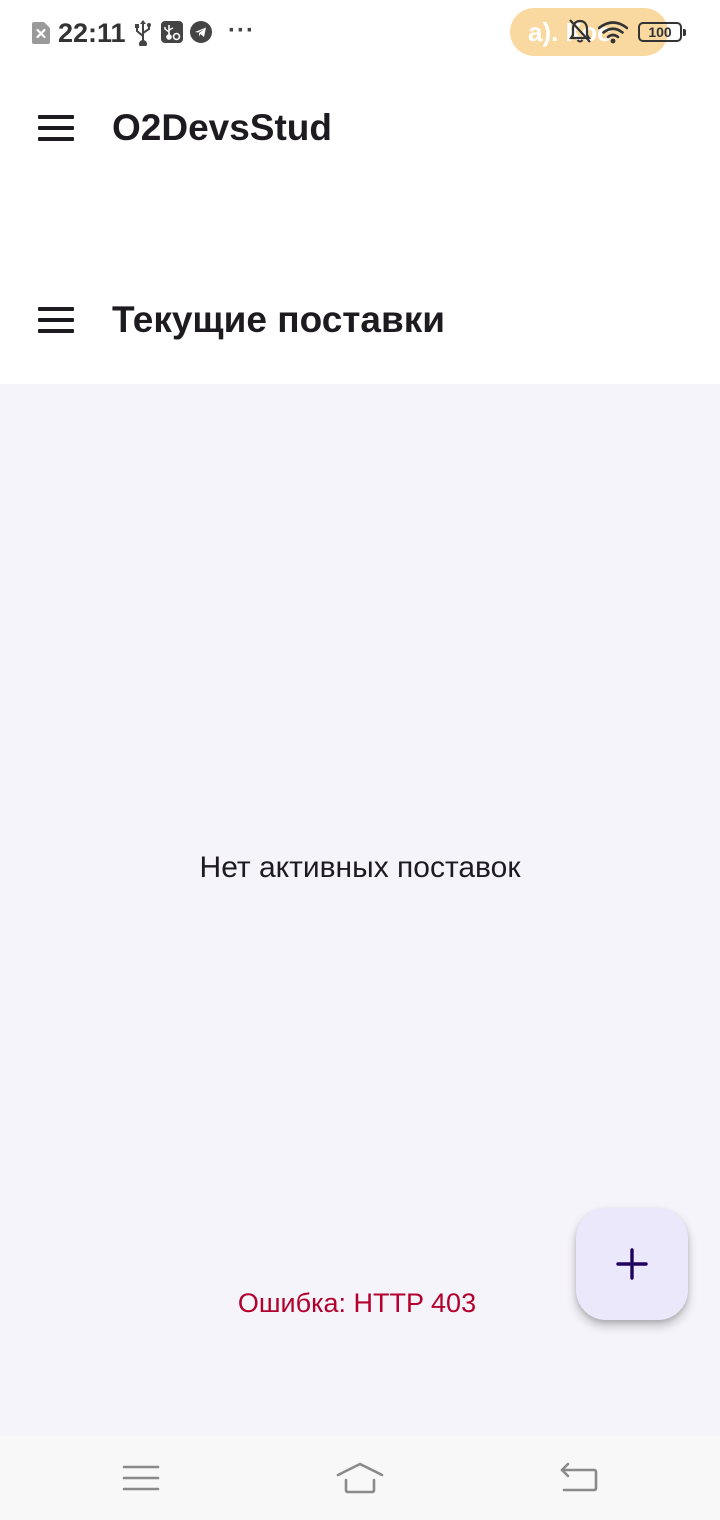  I want to click on pill-text: а). Кос, so click(570, 32).